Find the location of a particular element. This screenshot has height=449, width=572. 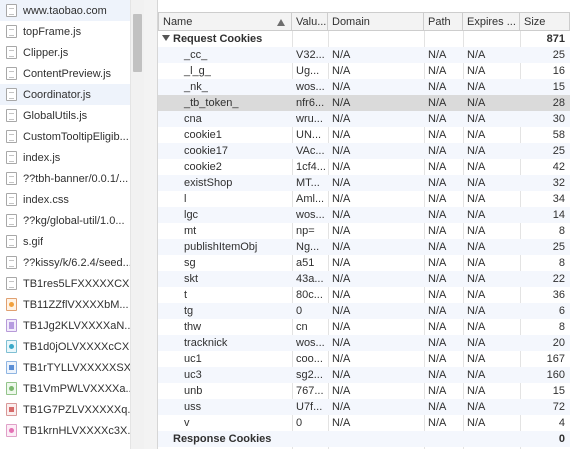

request-item: GlobalUtils.js is located at coordinates (65, 115).